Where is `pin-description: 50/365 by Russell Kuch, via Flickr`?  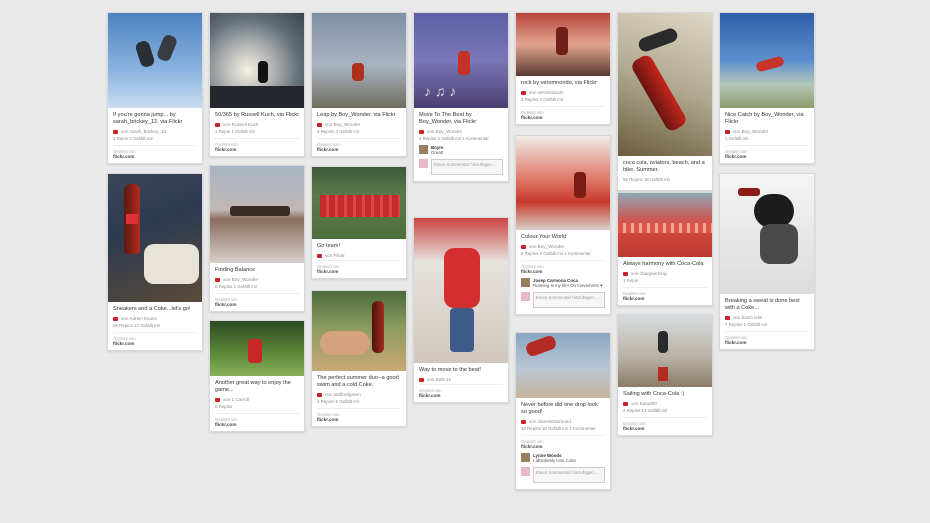 pin-description: 50/365 by Russell Kuch, via Flickr is located at coordinates (257, 115).